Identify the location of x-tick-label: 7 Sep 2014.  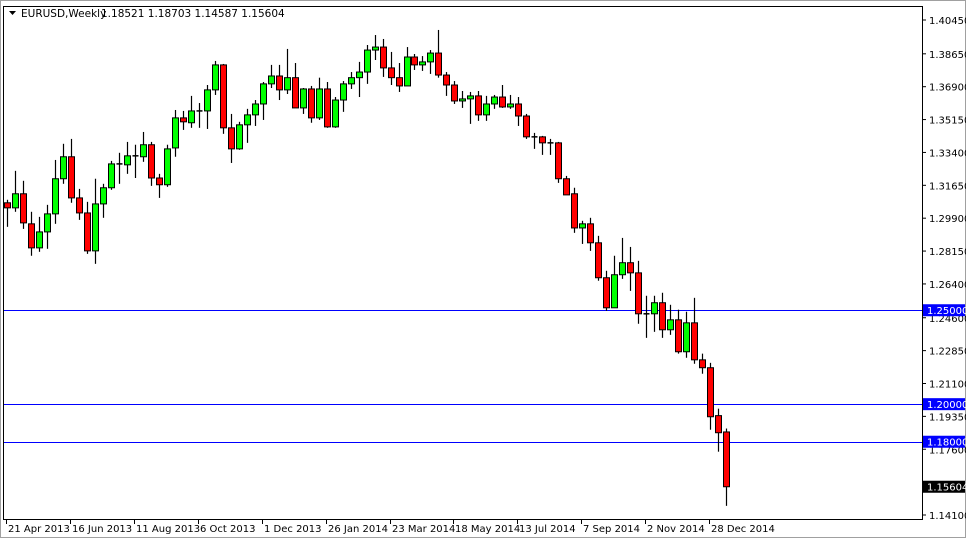
(611, 529).